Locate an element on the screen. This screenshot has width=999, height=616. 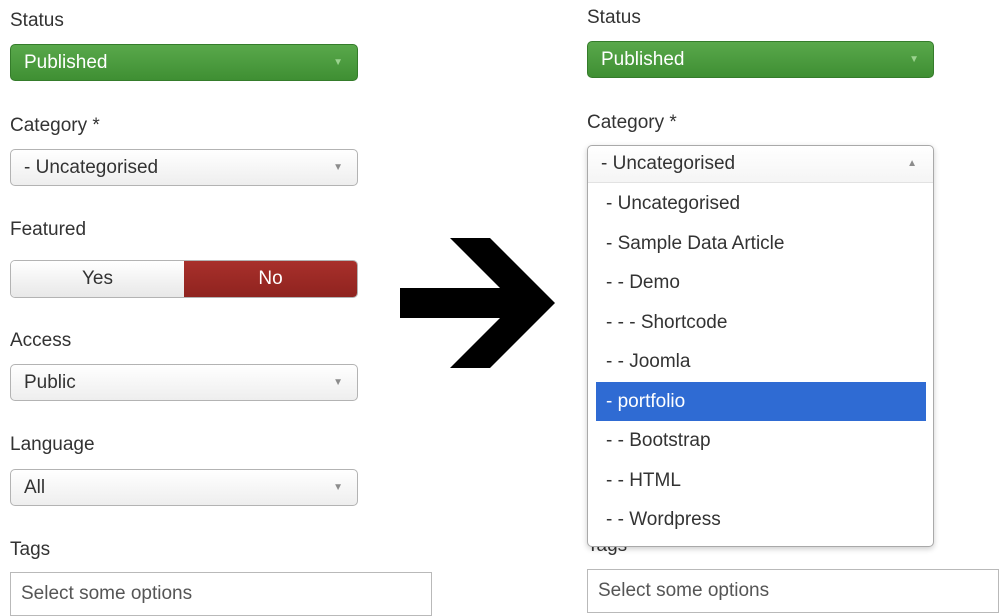
featured-label: Featured is located at coordinates (48, 229).